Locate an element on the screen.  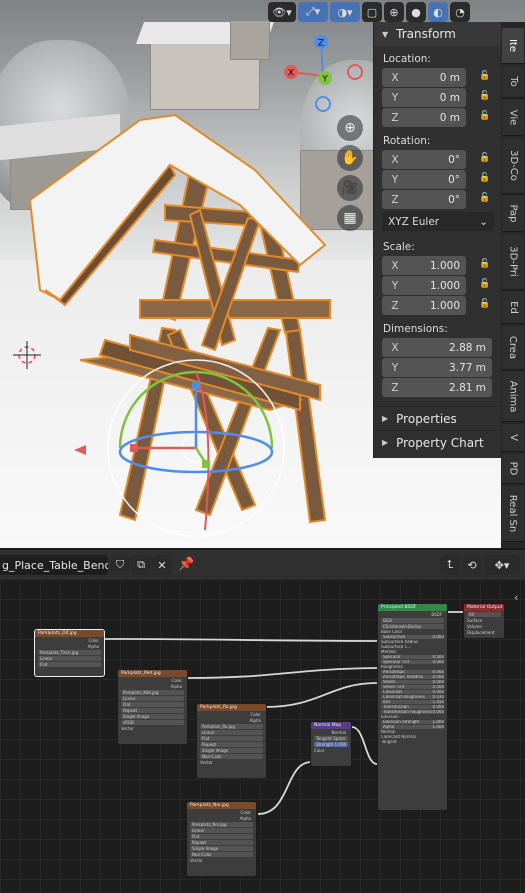
scale-y-field: Y 1.000 🔓 is located at coordinates (436, 285).